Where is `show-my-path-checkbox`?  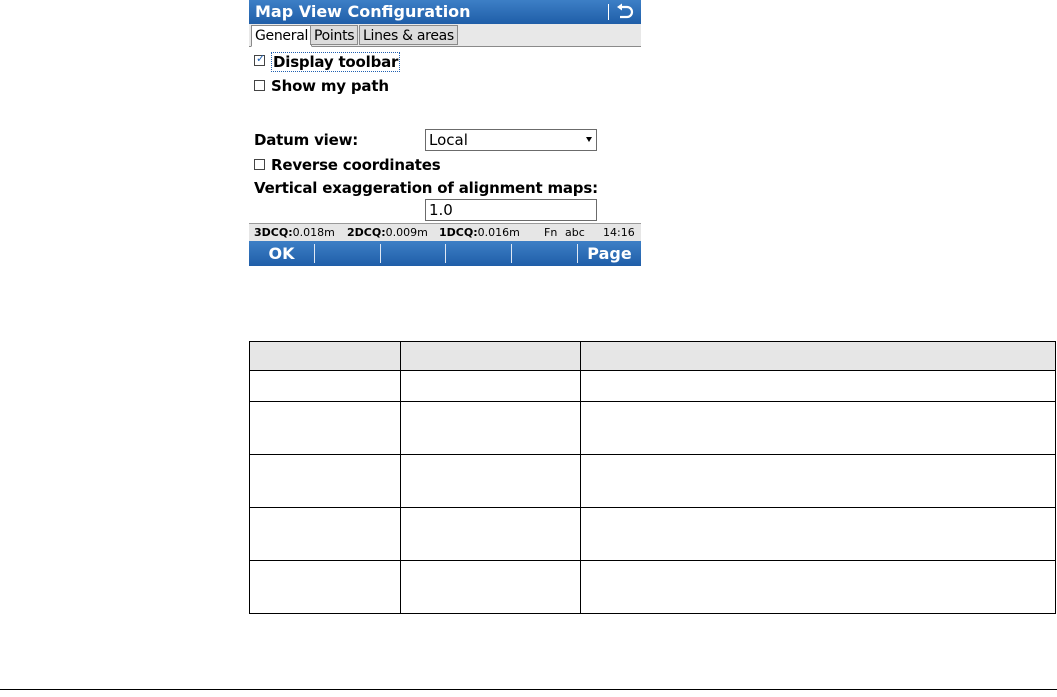 show-my-path-checkbox is located at coordinates (259, 85).